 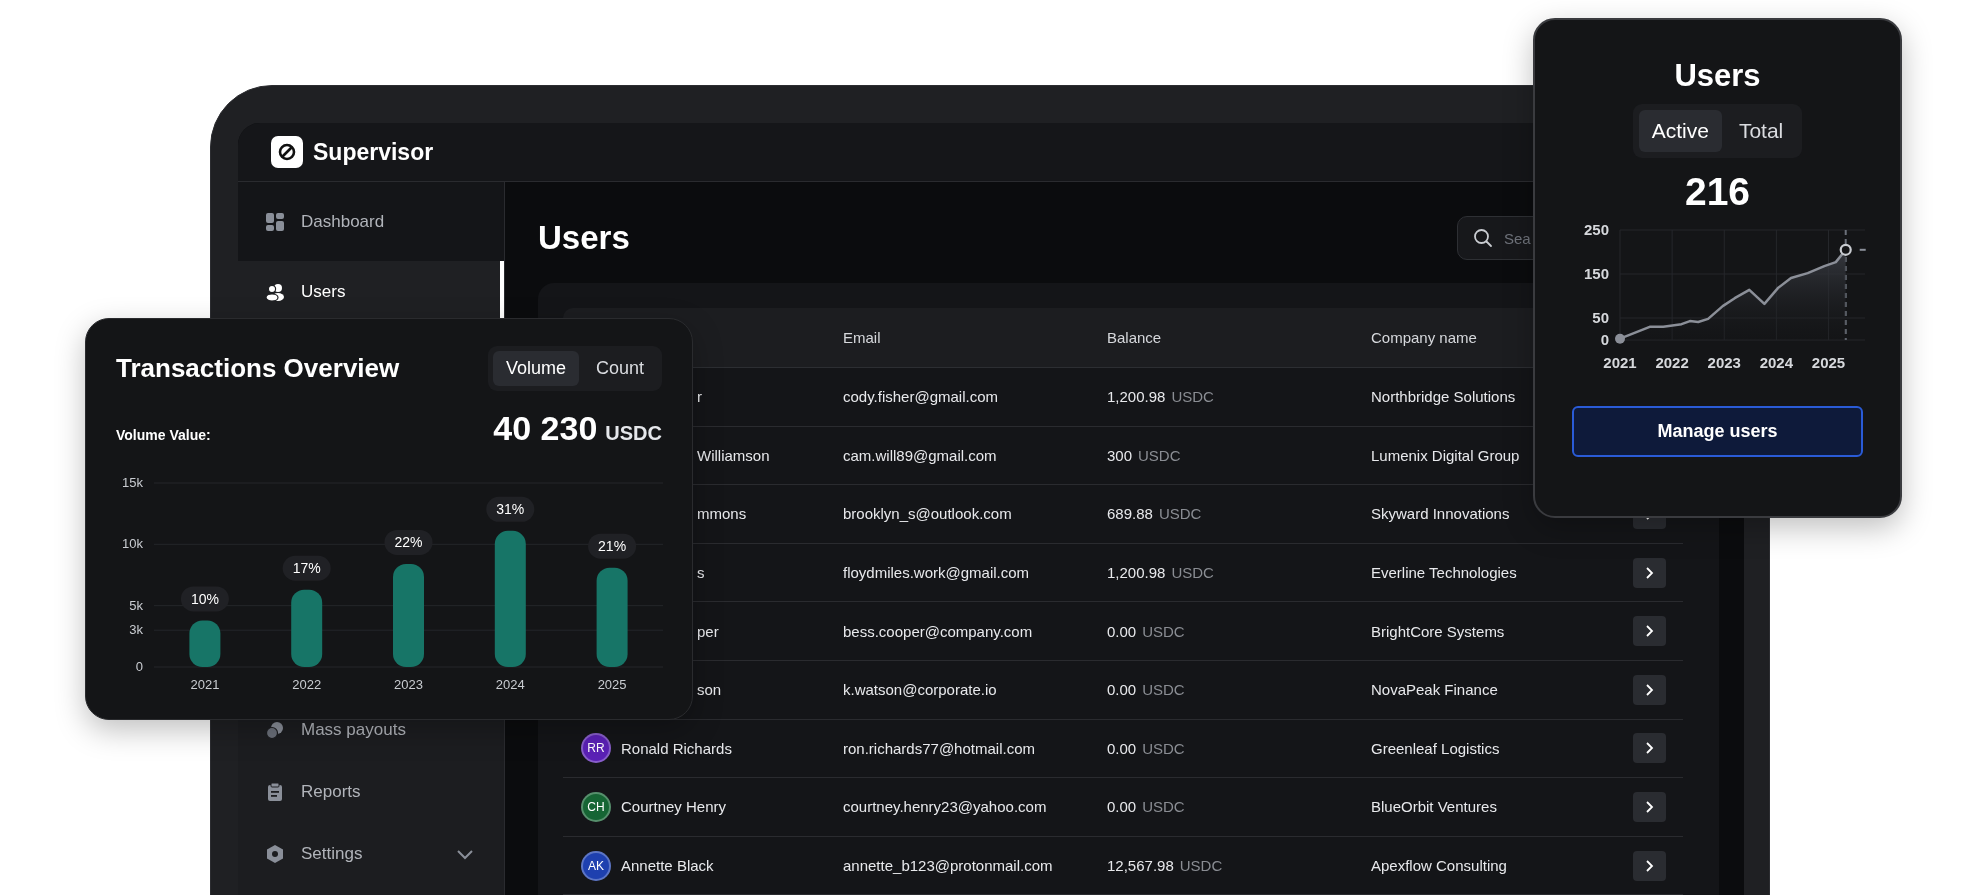 What do you see at coordinates (1444, 573) in the screenshot?
I see `company-cell: Everline Technologies` at bounding box center [1444, 573].